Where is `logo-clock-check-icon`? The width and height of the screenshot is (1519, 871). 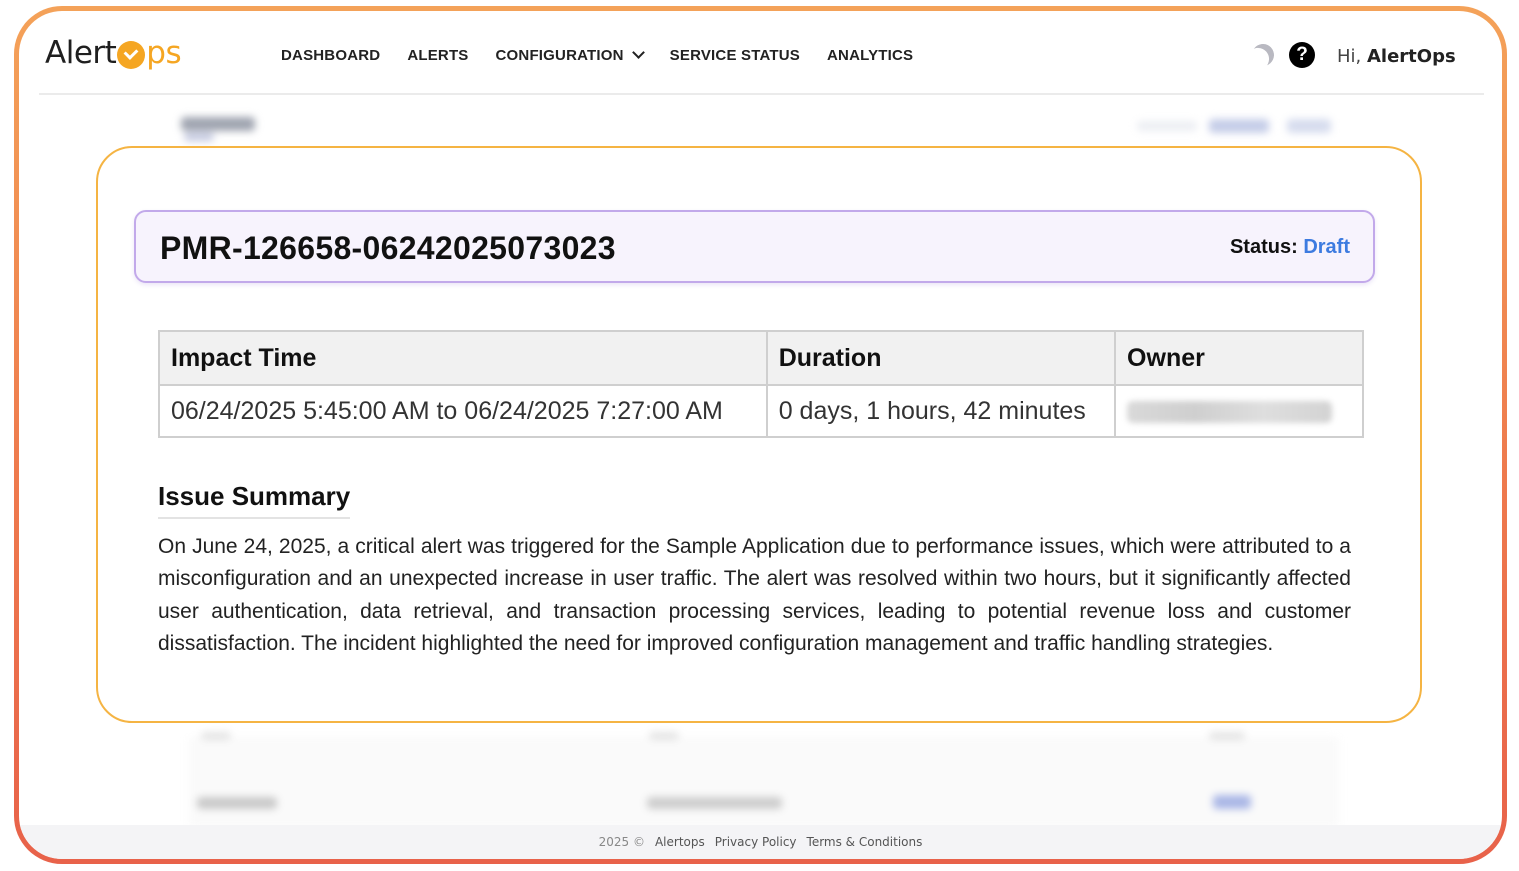
logo-clock-check-icon is located at coordinates (131, 55).